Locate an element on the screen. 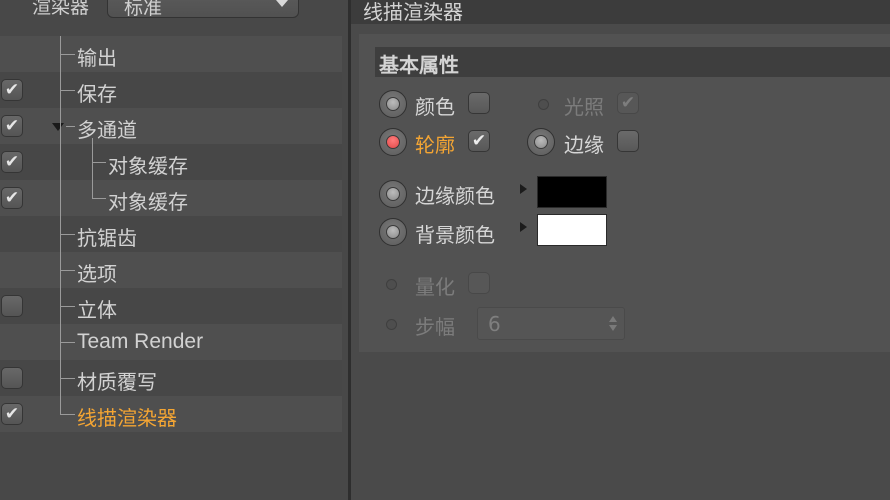 This screenshot has width=890, height=500. renderer-row: 渲染器 标准 is located at coordinates (174, 10).